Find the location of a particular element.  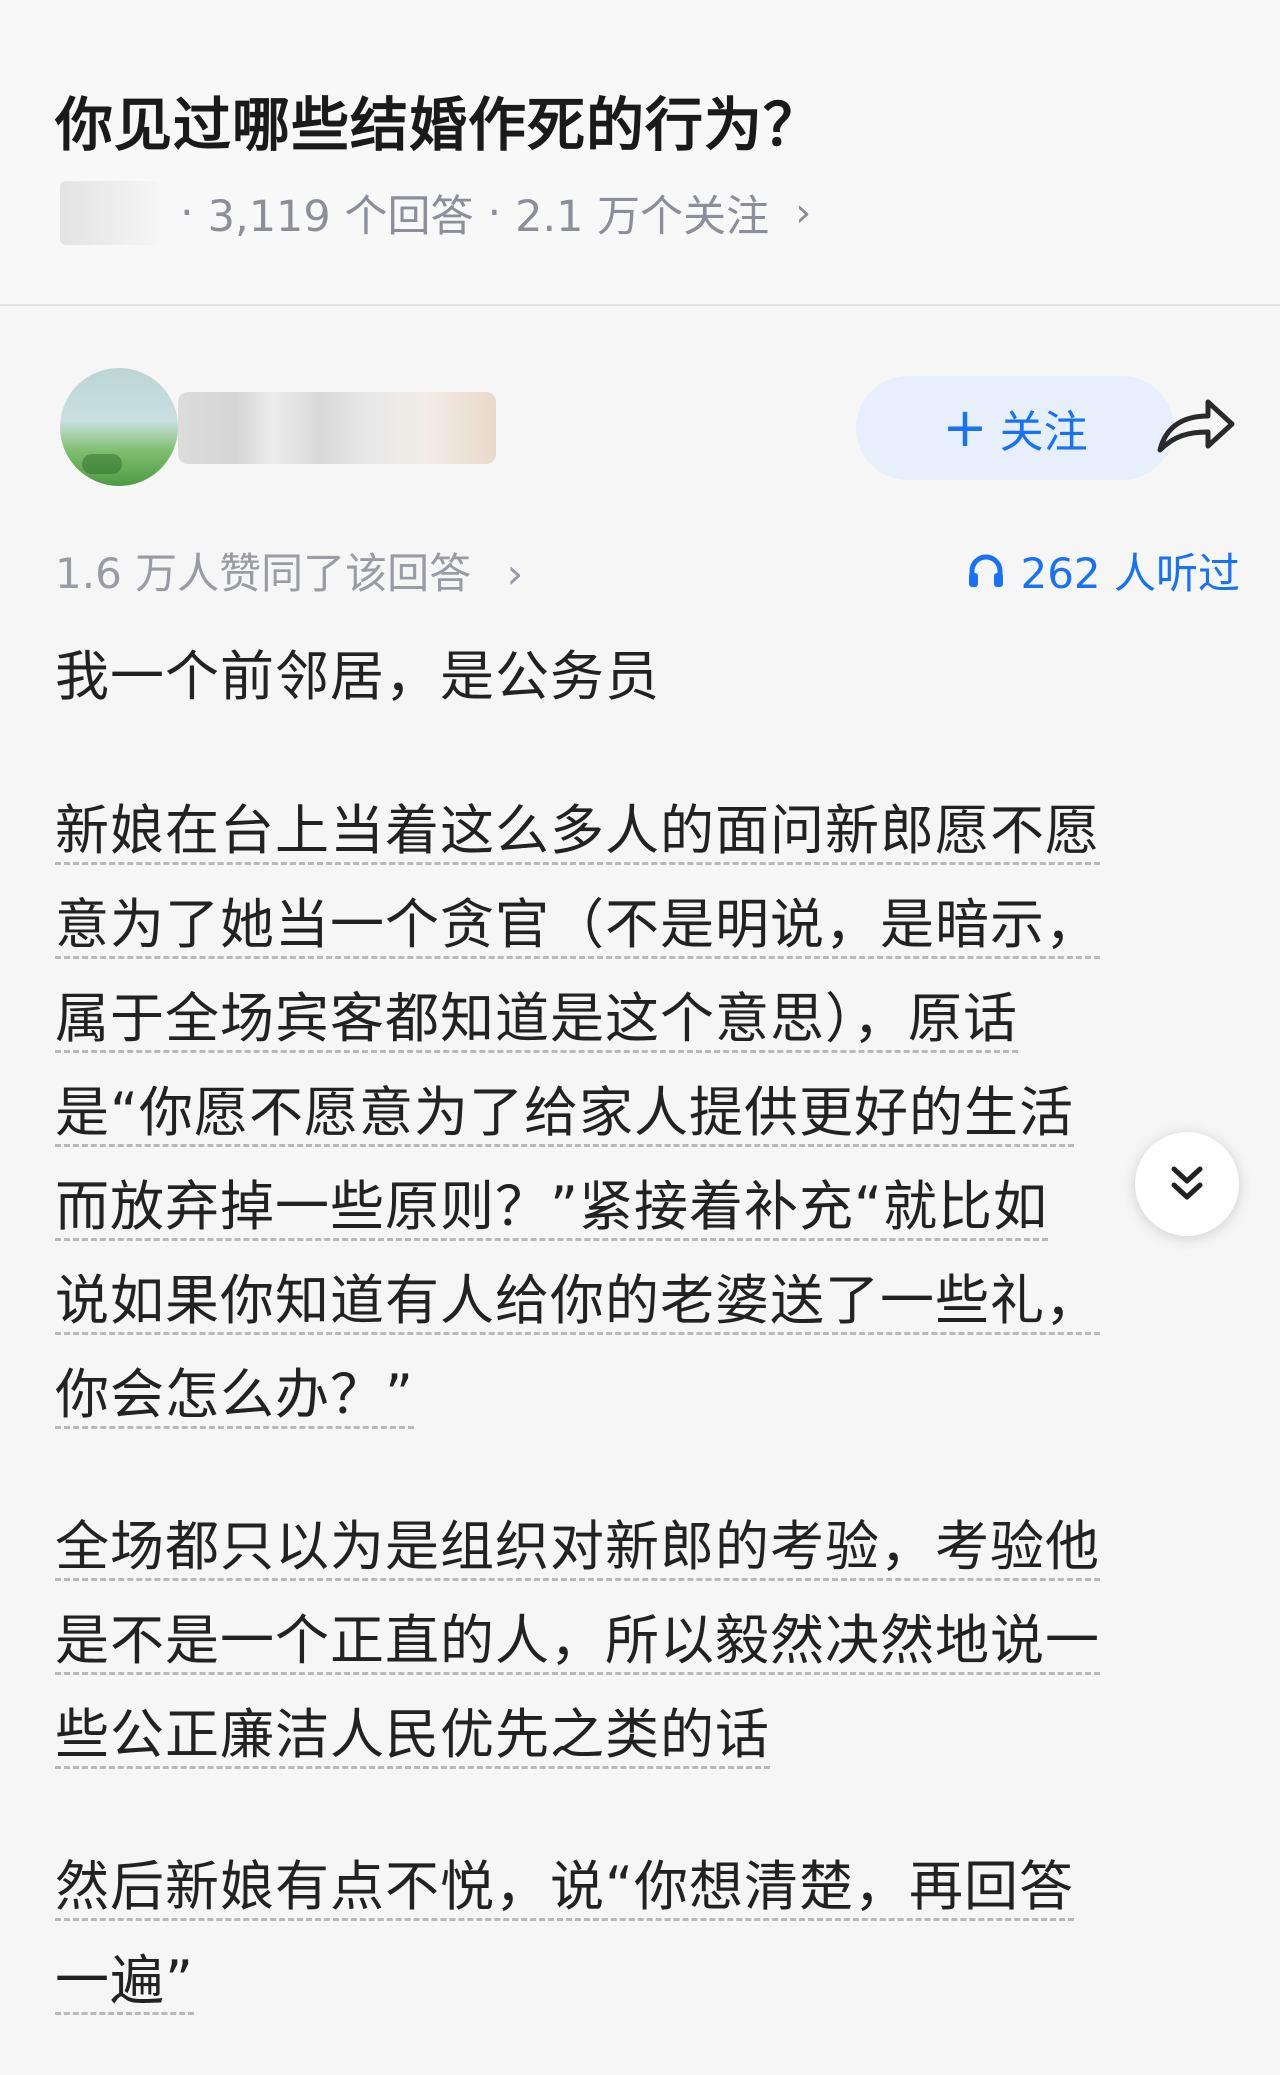

text-line: 而放弃掉一些原则？”紧接着补充“就比如 is located at coordinates (551, 1208).